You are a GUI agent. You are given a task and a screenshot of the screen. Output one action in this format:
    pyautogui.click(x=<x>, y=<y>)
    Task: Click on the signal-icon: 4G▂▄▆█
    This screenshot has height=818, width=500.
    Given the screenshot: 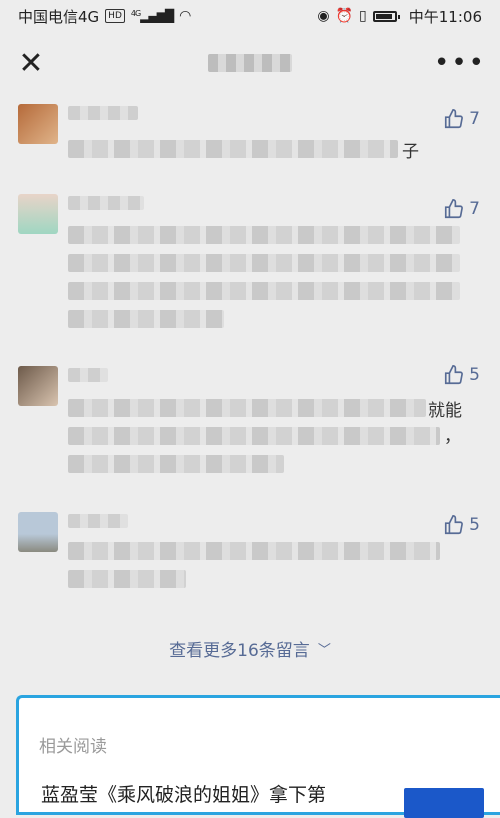 What is the action you would take?
    pyautogui.click(x=152, y=16)
    